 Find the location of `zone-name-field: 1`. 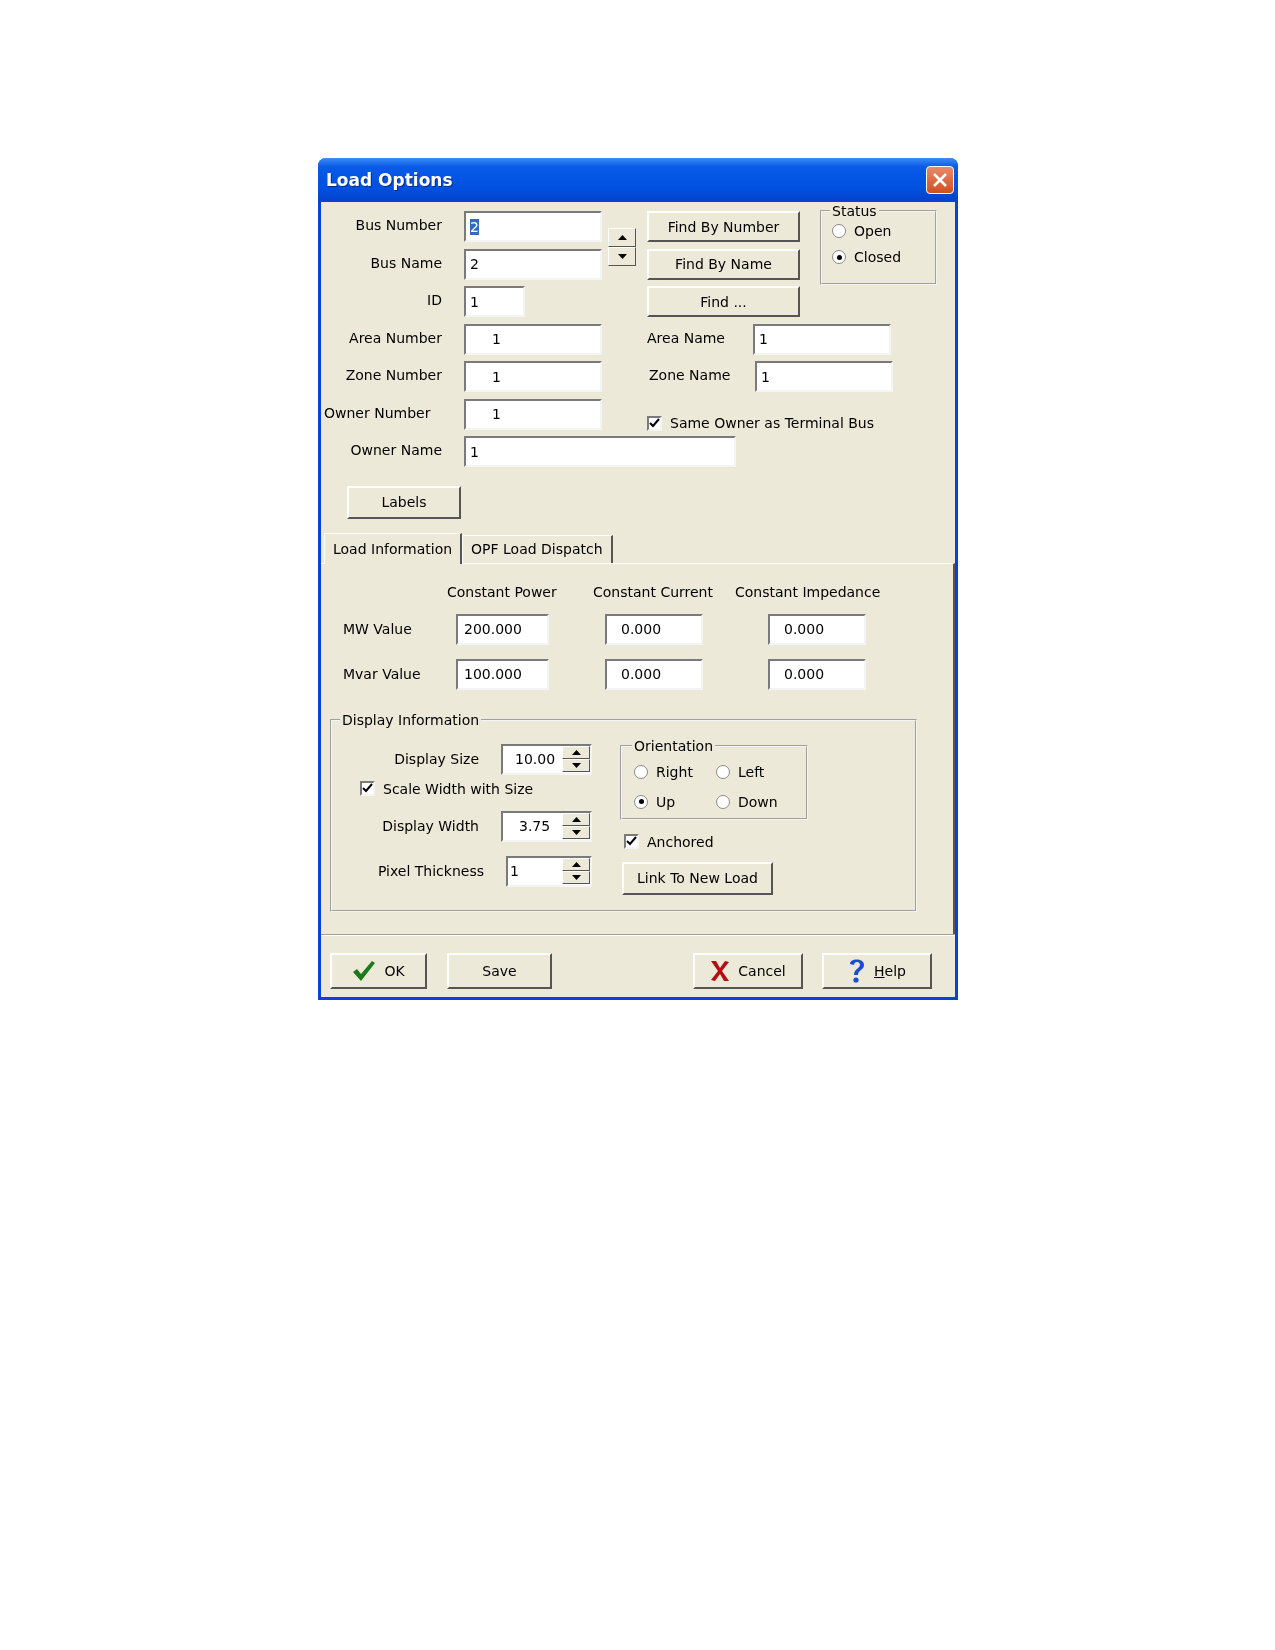

zone-name-field: 1 is located at coordinates (824, 376).